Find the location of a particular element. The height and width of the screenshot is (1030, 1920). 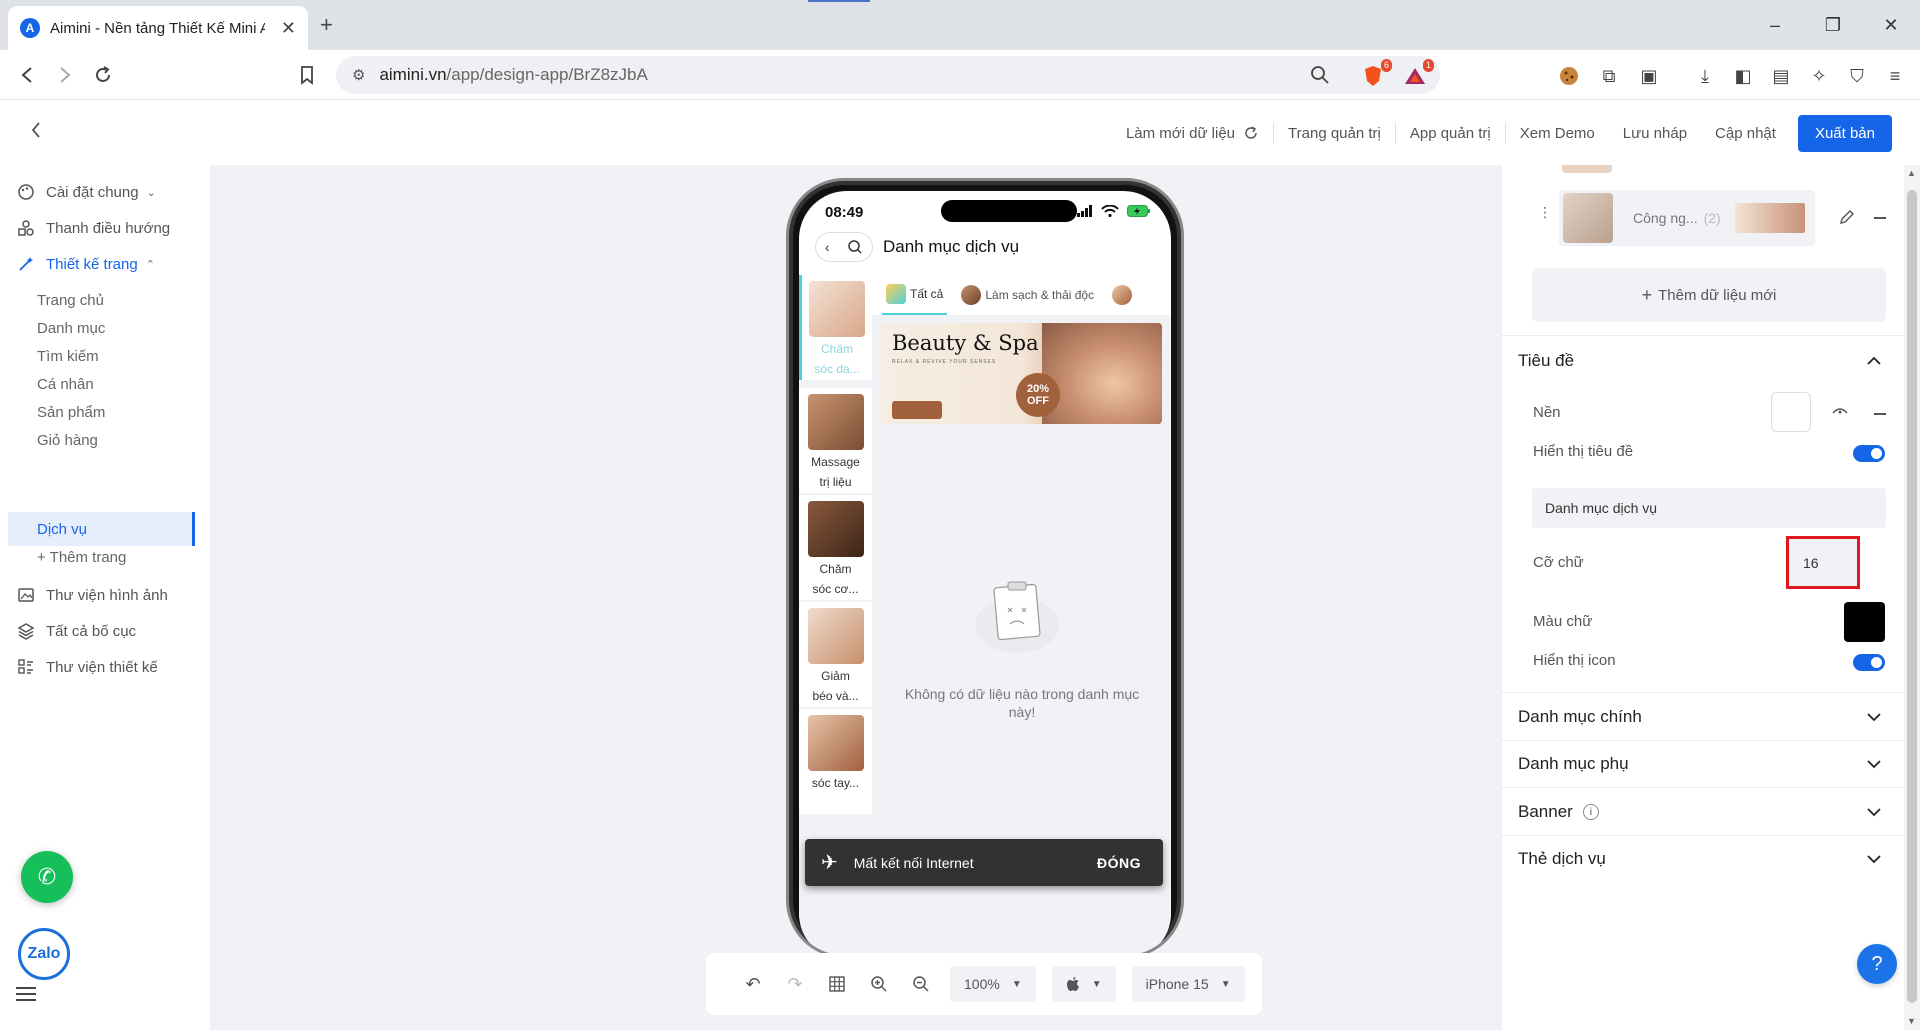

remove-item-icon is located at coordinates (1880, 218).